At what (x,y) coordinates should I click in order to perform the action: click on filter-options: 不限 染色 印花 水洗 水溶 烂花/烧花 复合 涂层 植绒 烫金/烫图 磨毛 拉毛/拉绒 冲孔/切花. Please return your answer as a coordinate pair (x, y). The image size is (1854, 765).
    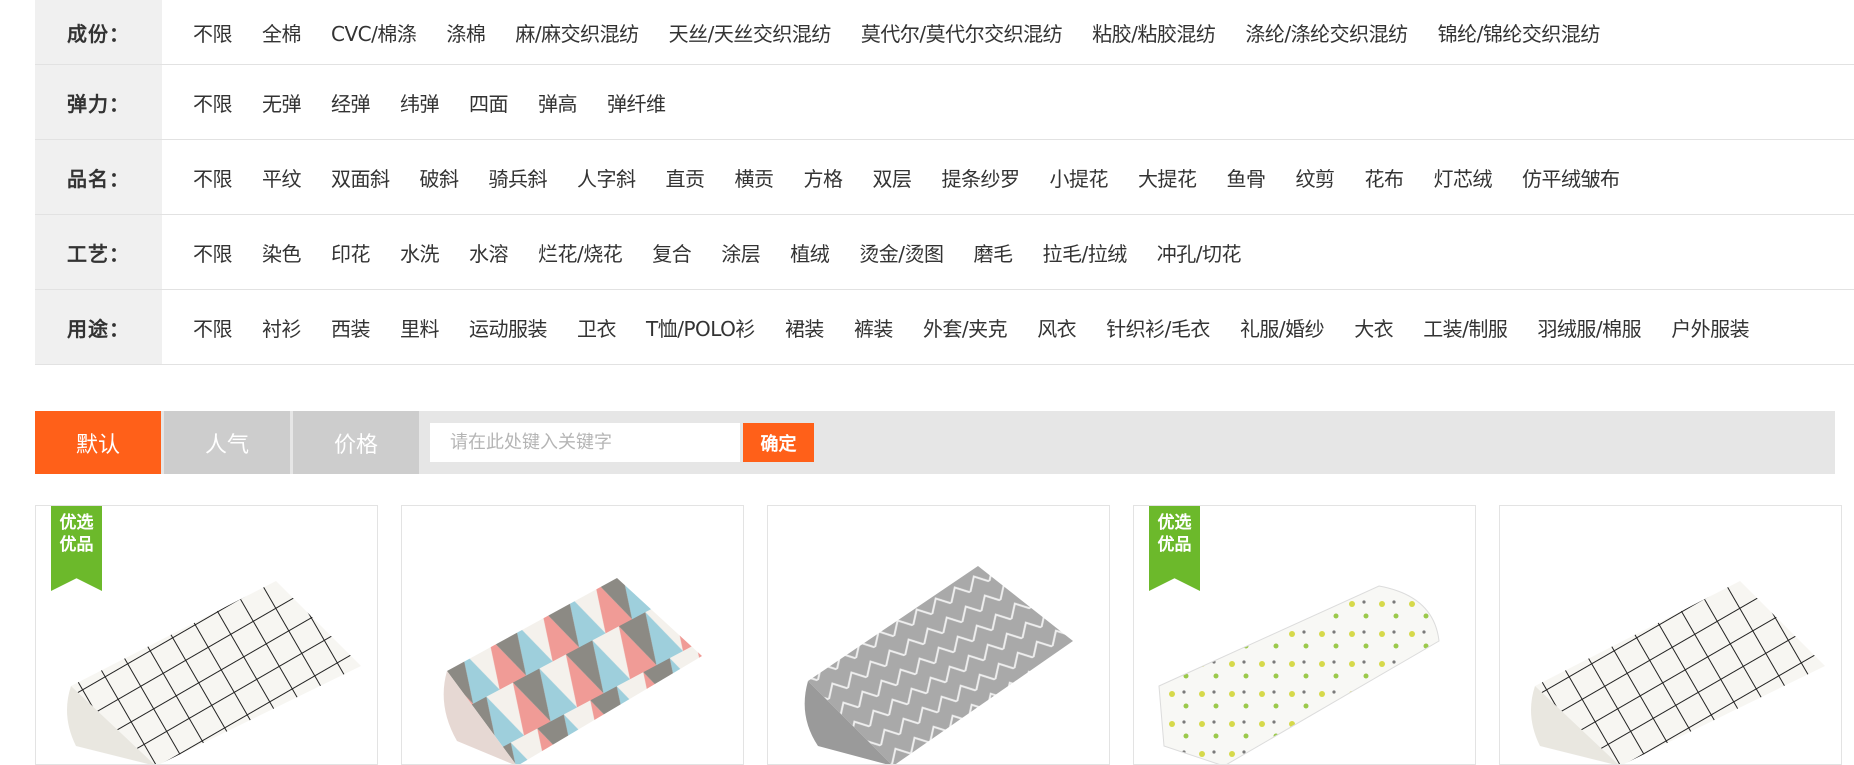
    Looking at the image, I should click on (732, 252).